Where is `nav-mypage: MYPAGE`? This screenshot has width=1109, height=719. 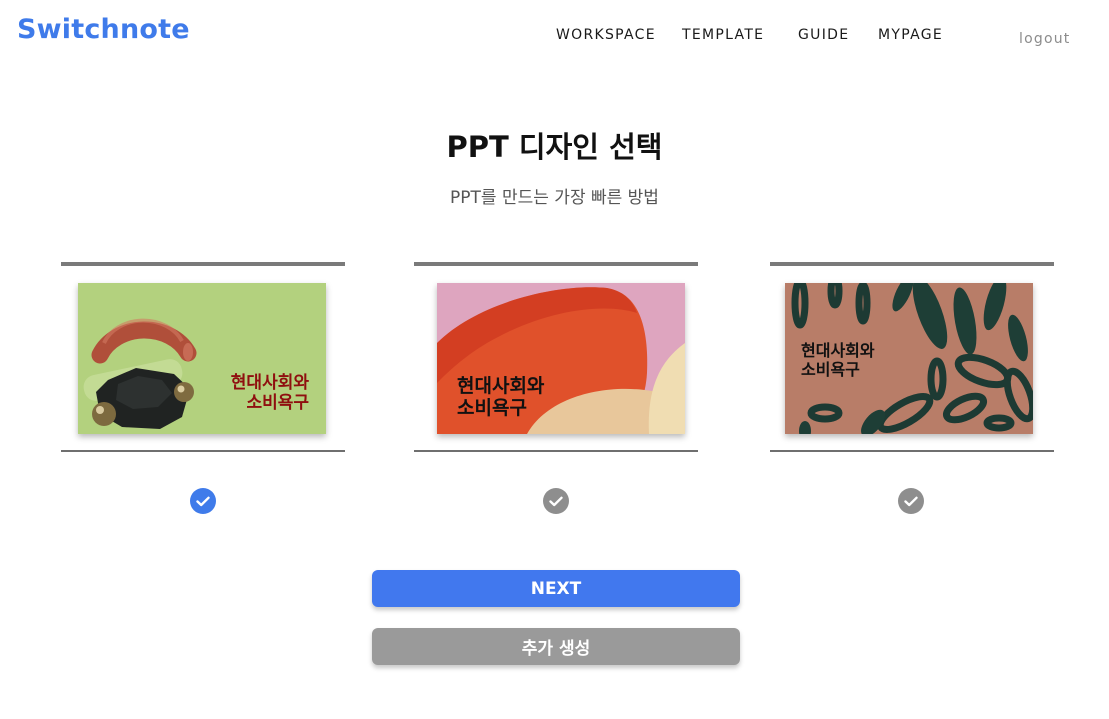 nav-mypage: MYPAGE is located at coordinates (910, 35).